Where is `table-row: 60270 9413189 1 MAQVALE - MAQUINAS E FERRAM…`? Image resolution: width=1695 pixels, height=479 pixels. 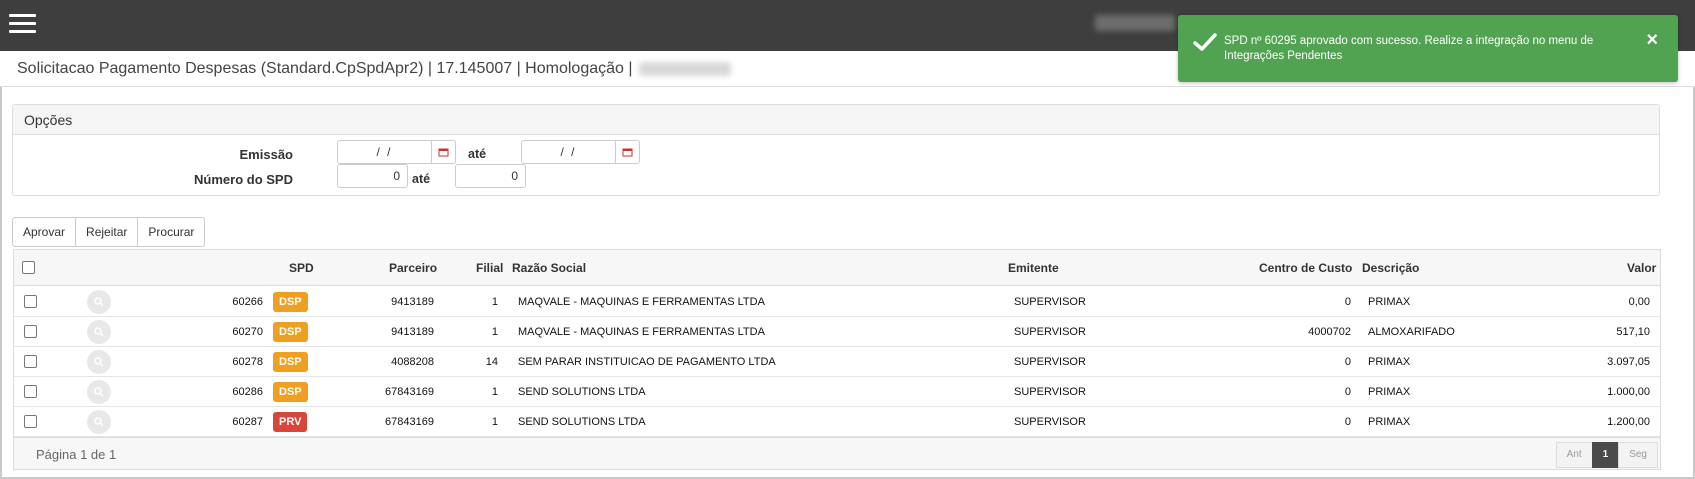
table-row: 60270 9413189 1 MAQVALE - MAQUINAS E FERRAM… is located at coordinates (837, 332).